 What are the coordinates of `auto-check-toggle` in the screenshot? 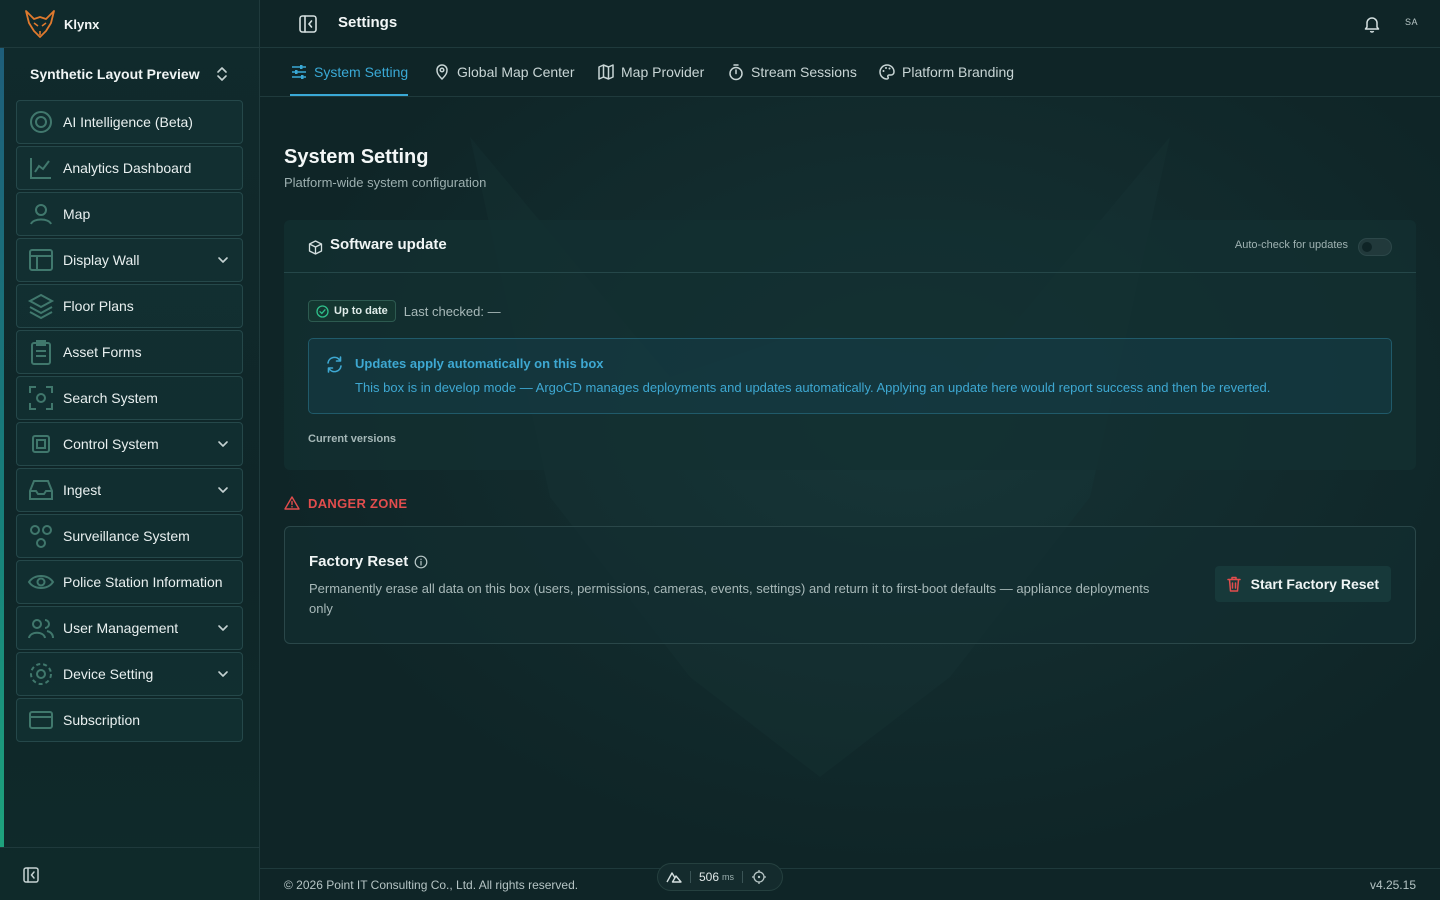 It's located at (1375, 247).